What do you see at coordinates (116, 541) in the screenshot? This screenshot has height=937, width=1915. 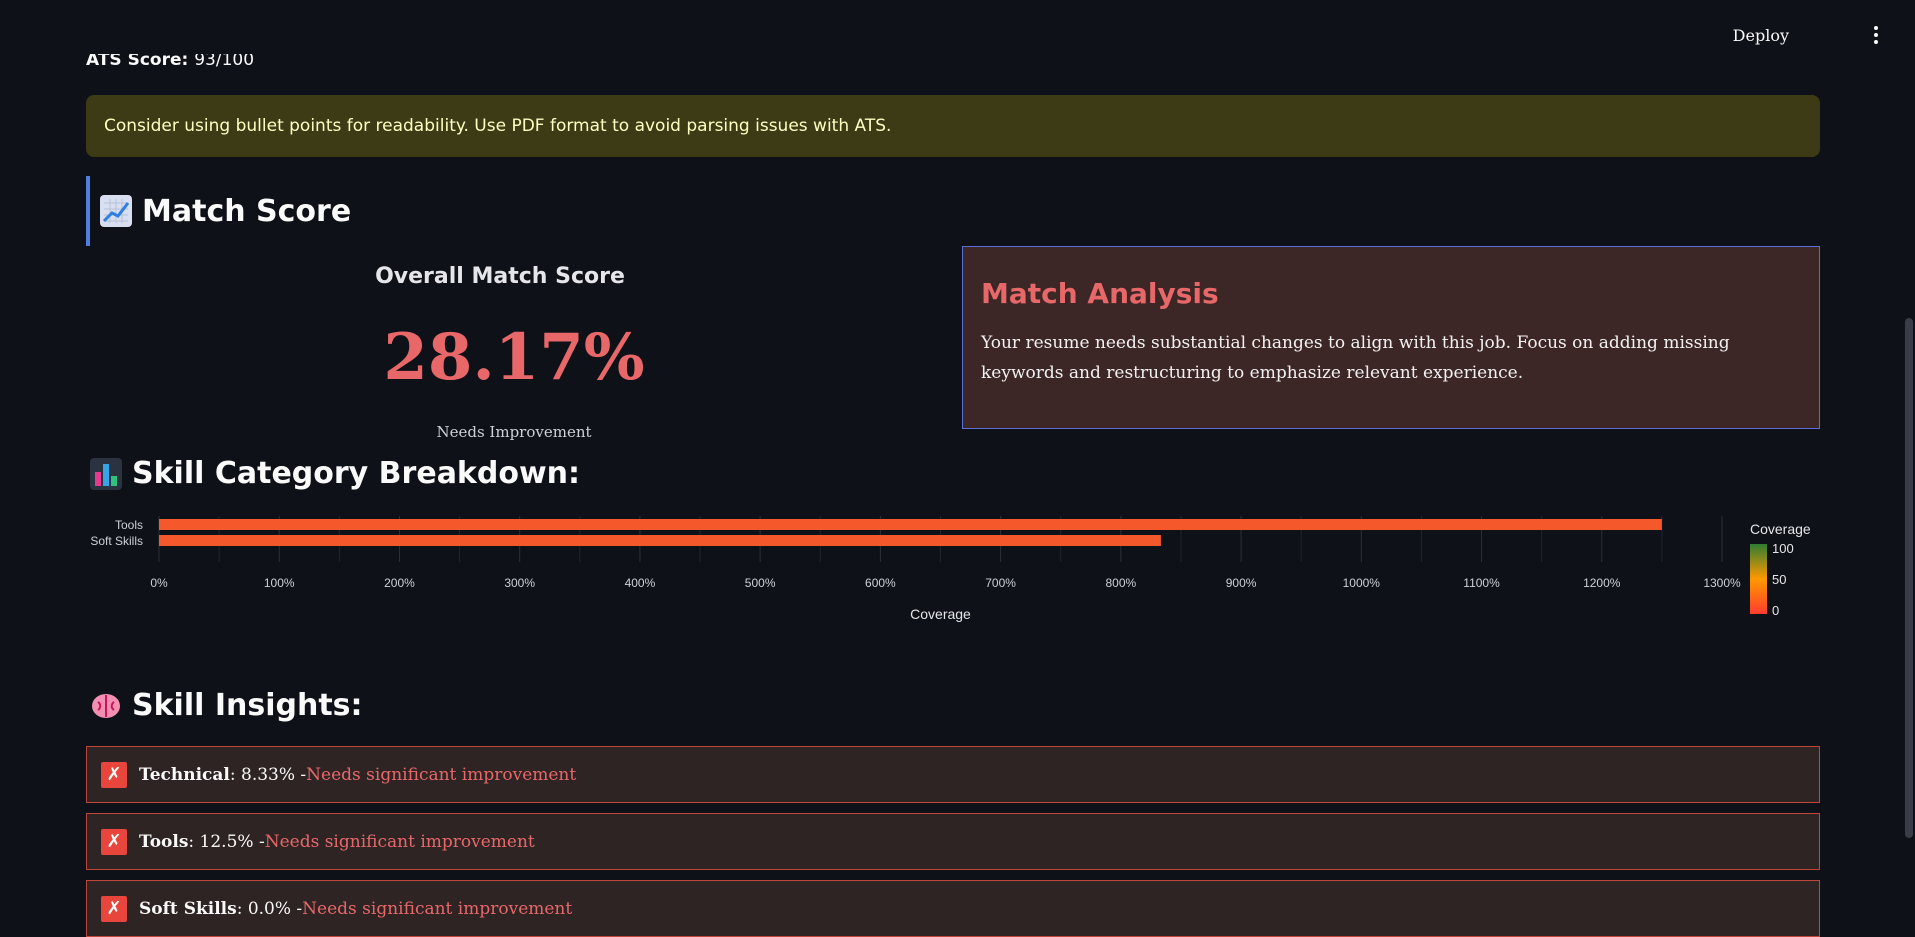 I see `y-tick-label: Soft Skills` at bounding box center [116, 541].